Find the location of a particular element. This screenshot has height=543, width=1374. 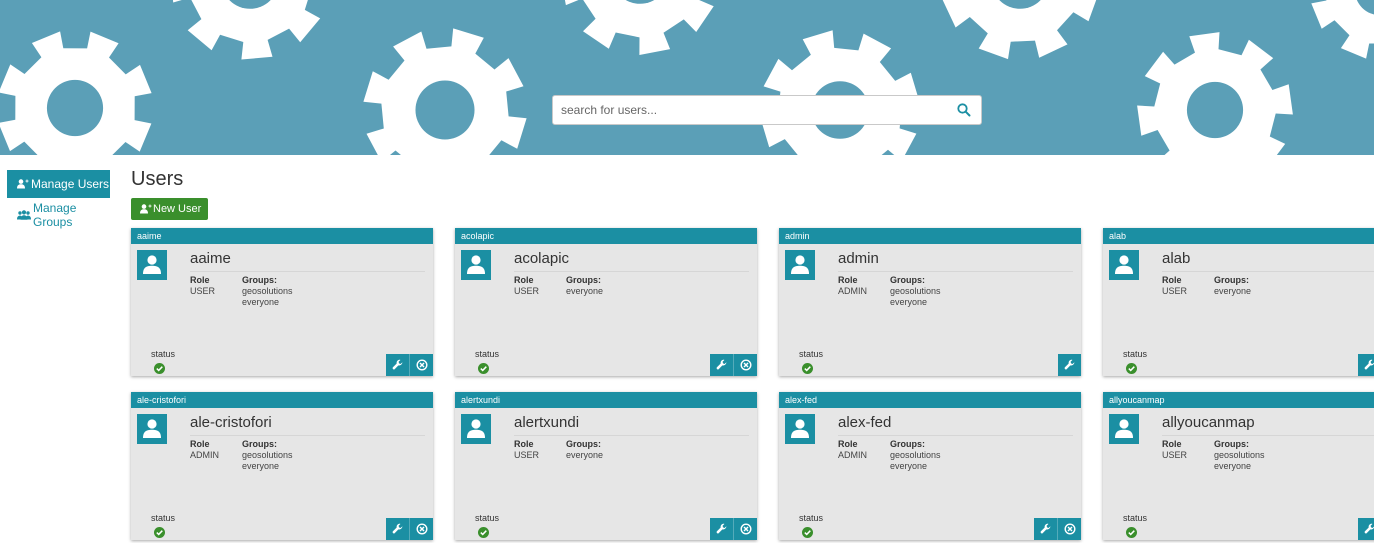

card-header: acolapic is located at coordinates (606, 236).